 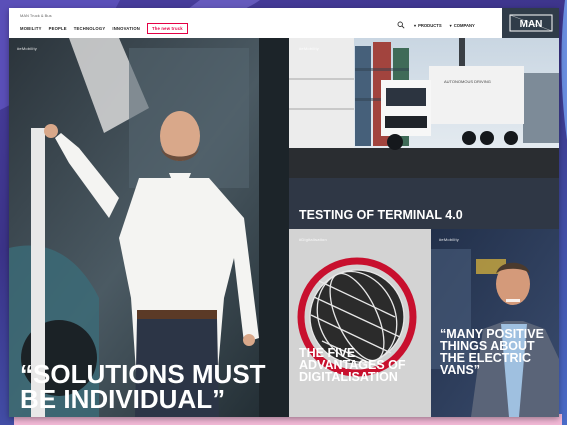 I want to click on logo-text: MAN, so click(x=530, y=24).